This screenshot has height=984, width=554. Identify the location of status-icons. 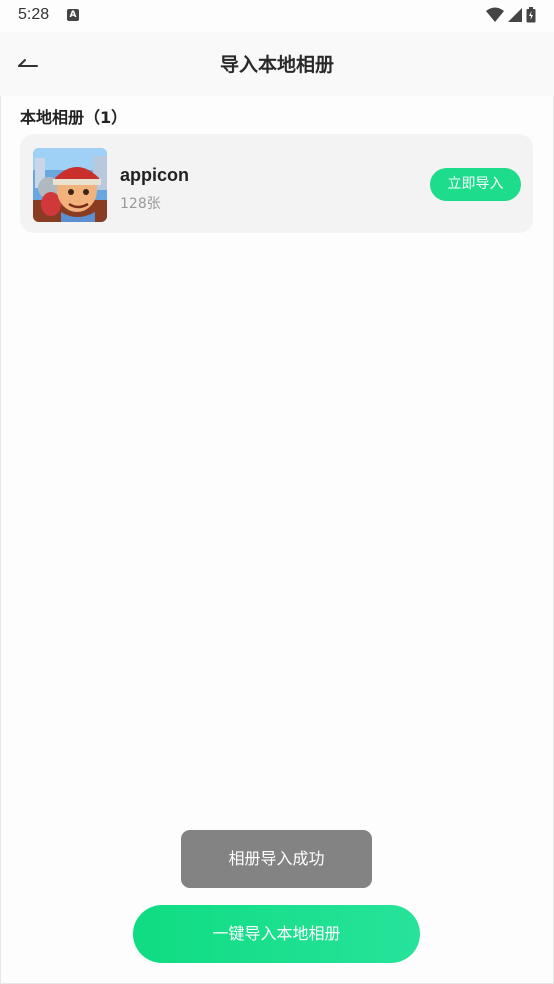
(511, 15).